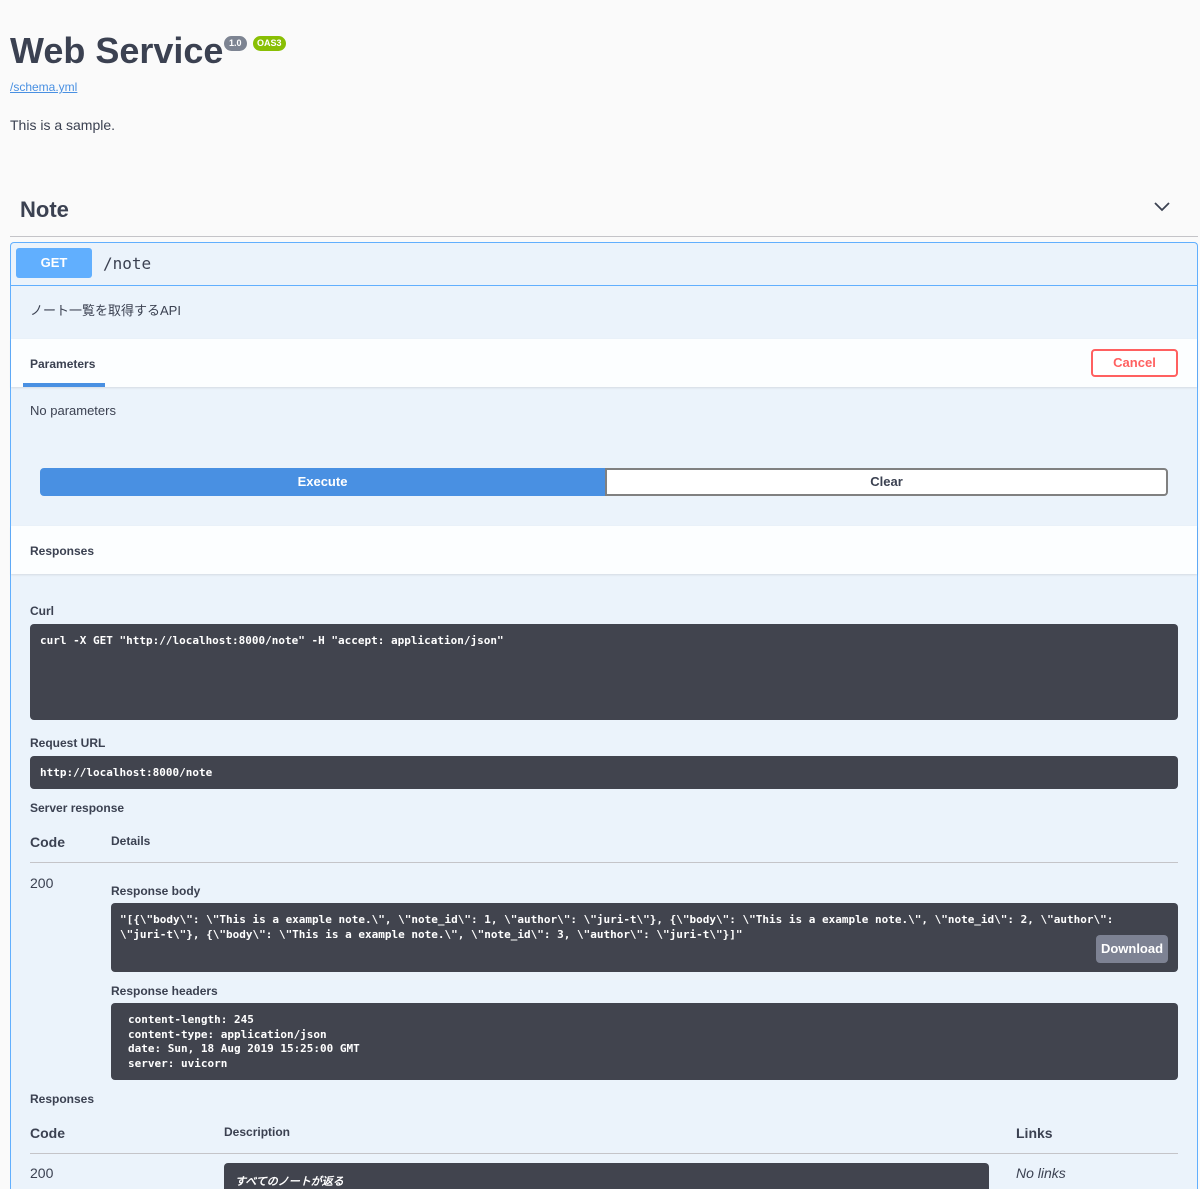 The image size is (1200, 1189). I want to click on table-divider, so click(604, 862).